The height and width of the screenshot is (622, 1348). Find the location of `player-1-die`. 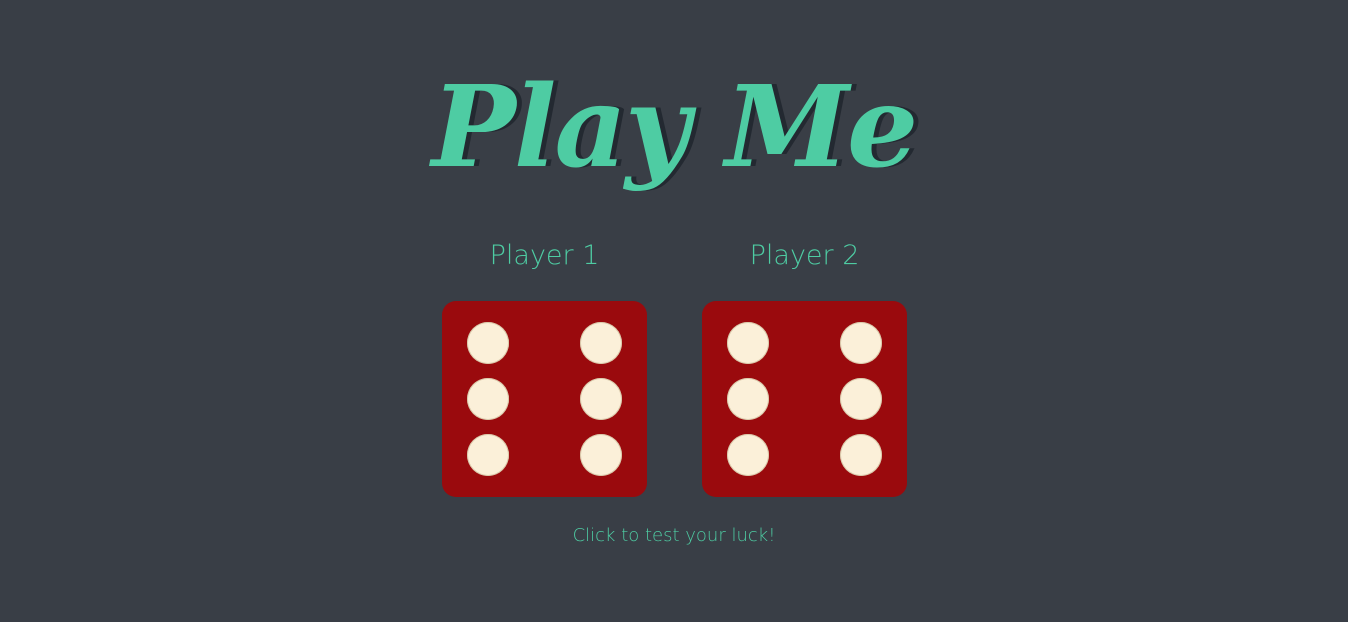

player-1-die is located at coordinates (544, 399).